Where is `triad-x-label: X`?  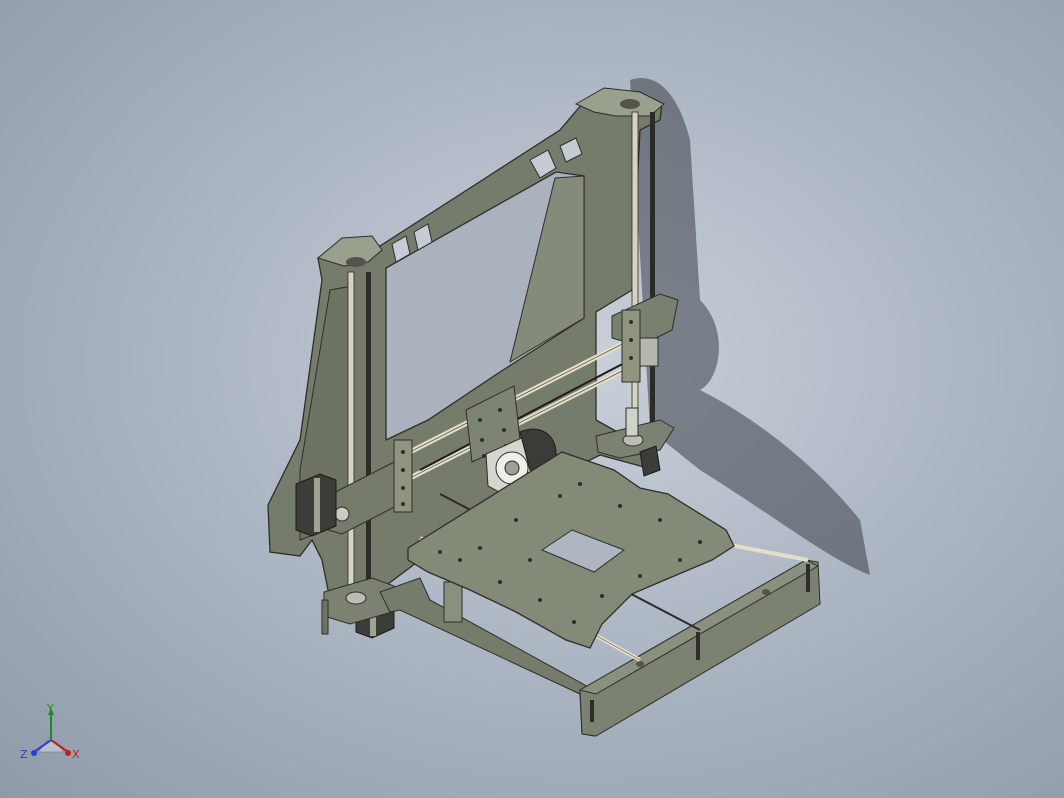
triad-x-label: X is located at coordinates (76, 754).